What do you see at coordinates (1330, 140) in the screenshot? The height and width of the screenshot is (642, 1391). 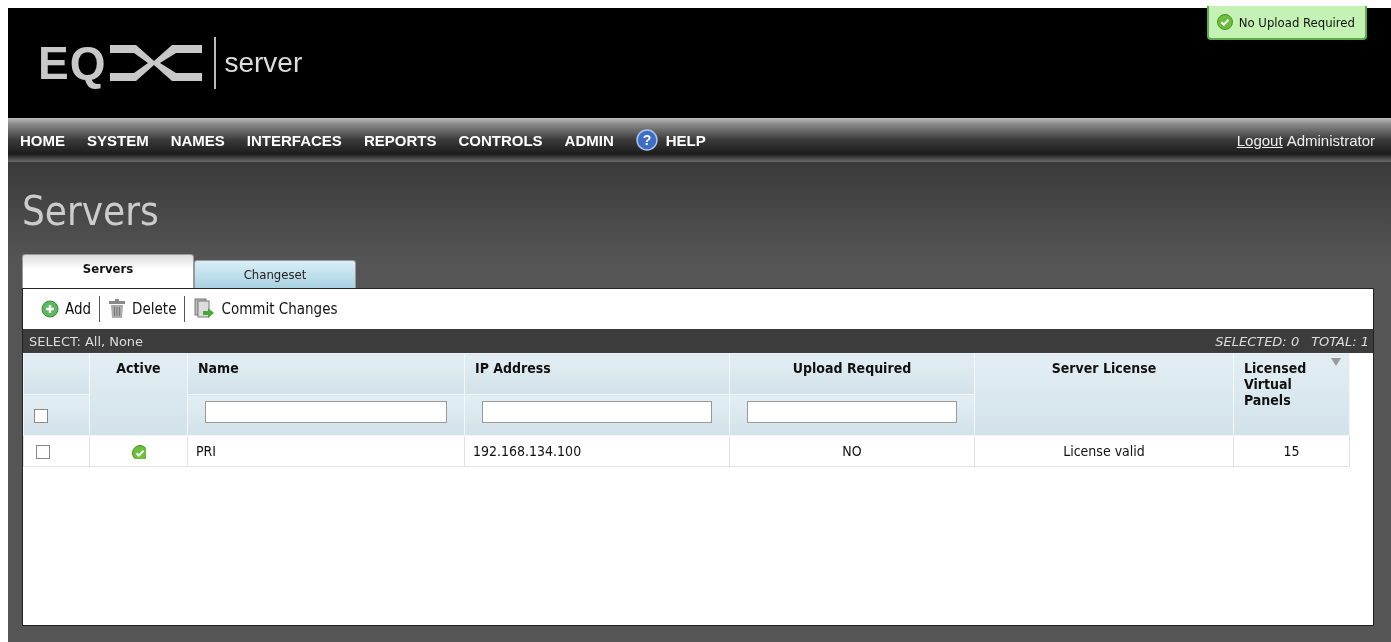 I see `user-name: Administrator` at bounding box center [1330, 140].